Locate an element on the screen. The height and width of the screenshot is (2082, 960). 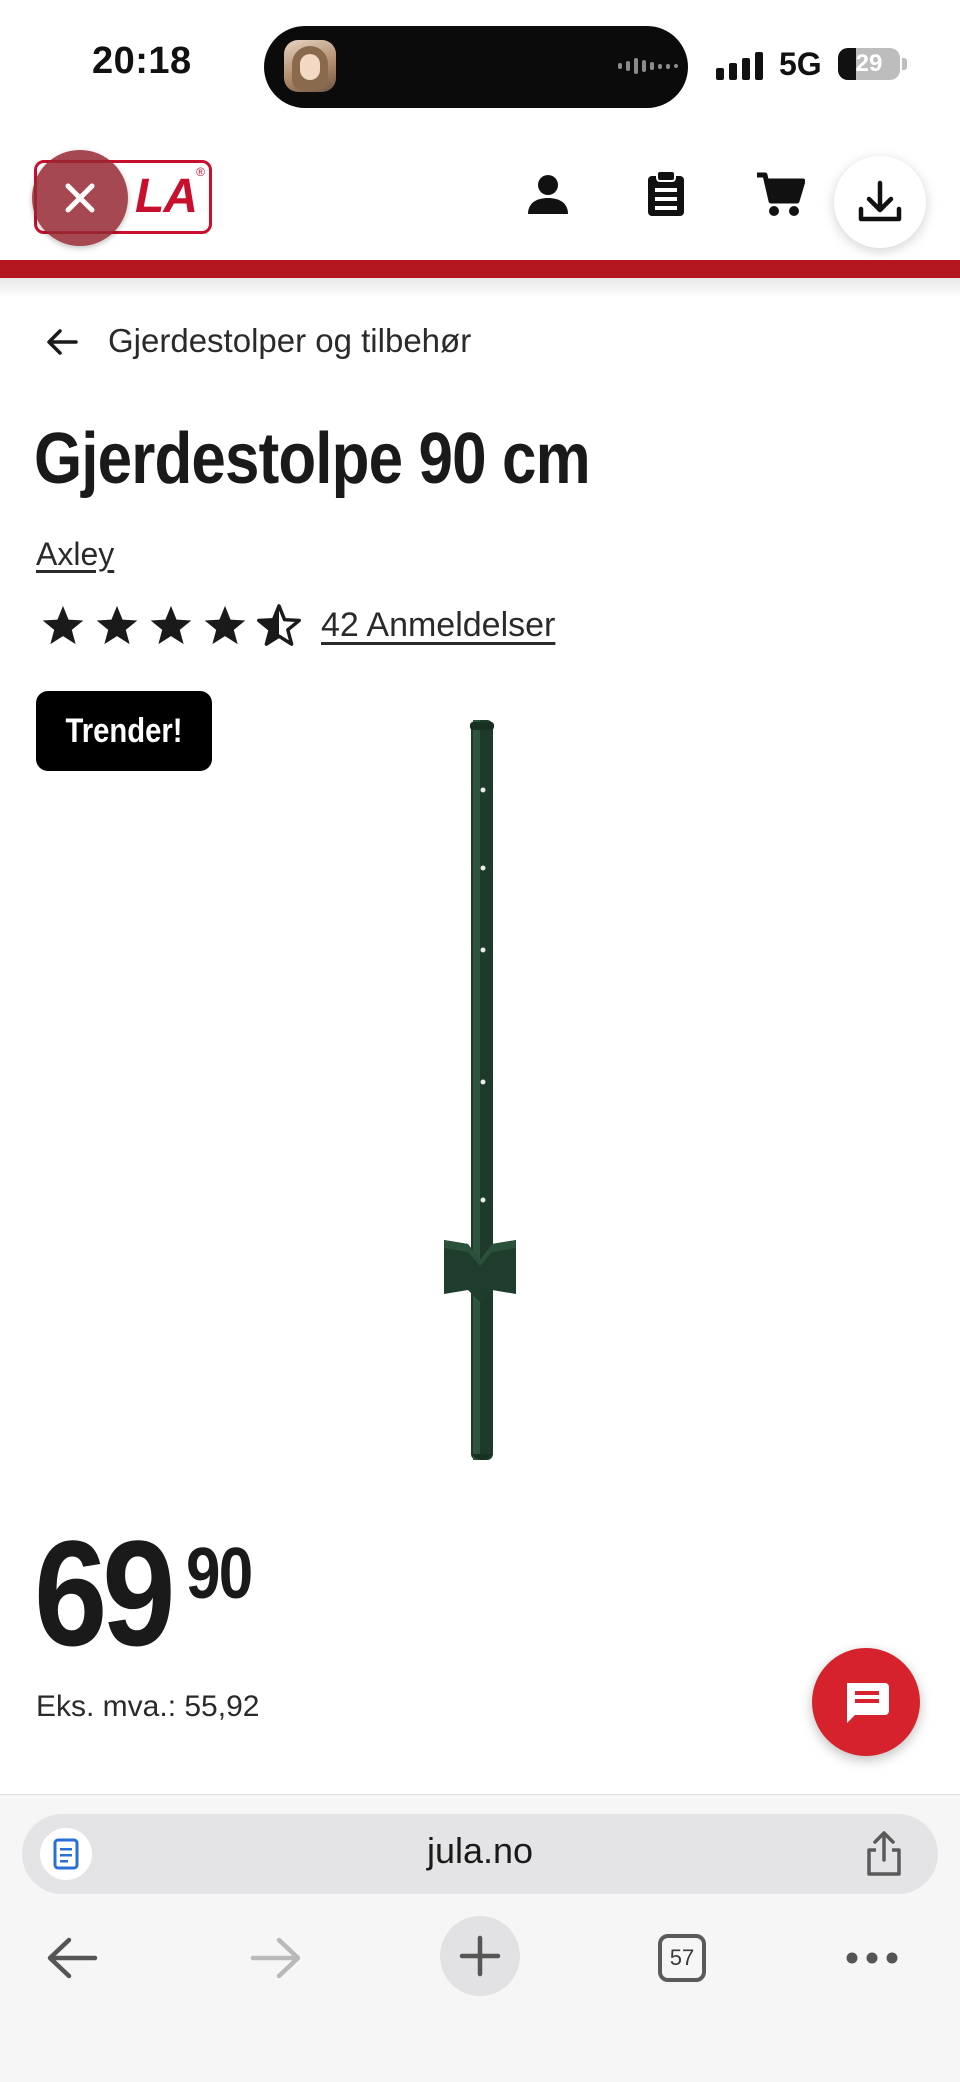
share-icon is located at coordinates (884, 1854).